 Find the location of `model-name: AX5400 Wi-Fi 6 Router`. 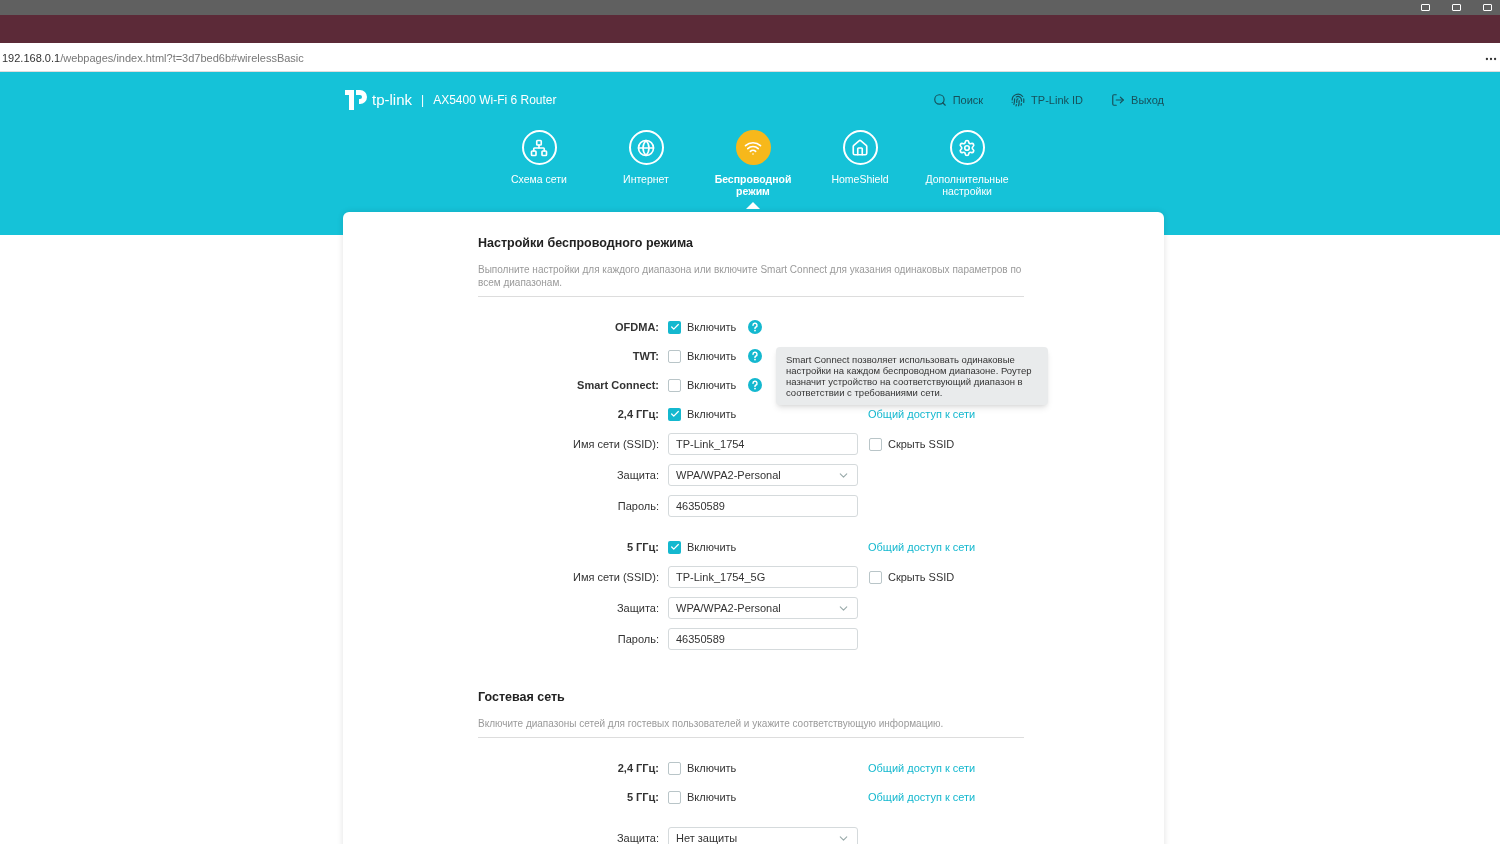

model-name: AX5400 Wi-Fi 6 Router is located at coordinates (495, 100).